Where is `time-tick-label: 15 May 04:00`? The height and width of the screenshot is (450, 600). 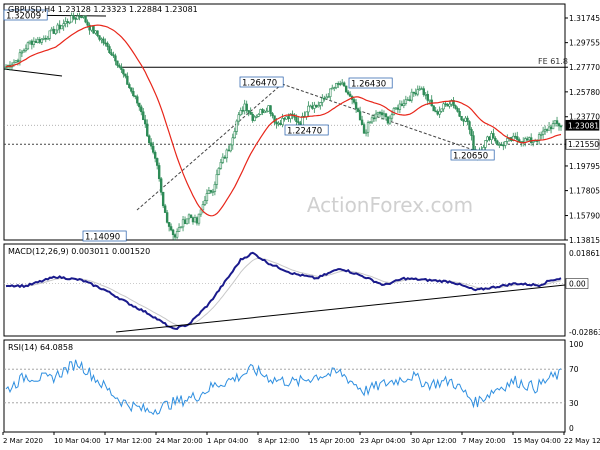 time-tick-label: 15 May 04:00 is located at coordinates (537, 441).